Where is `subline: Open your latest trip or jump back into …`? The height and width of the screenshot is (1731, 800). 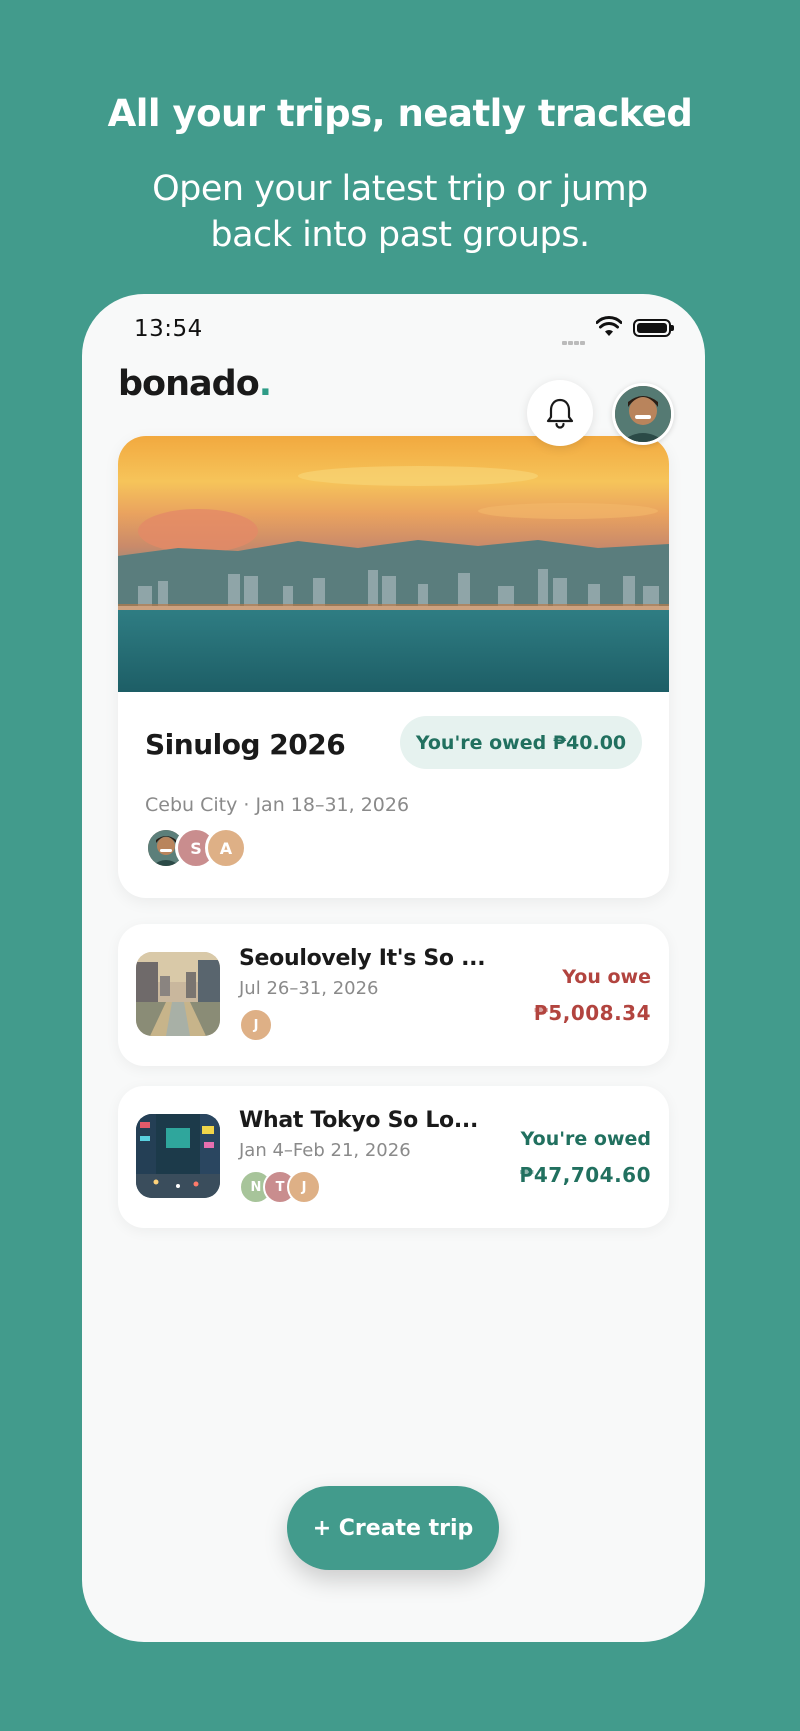 subline: Open your latest trip or jump back into … is located at coordinates (400, 212).